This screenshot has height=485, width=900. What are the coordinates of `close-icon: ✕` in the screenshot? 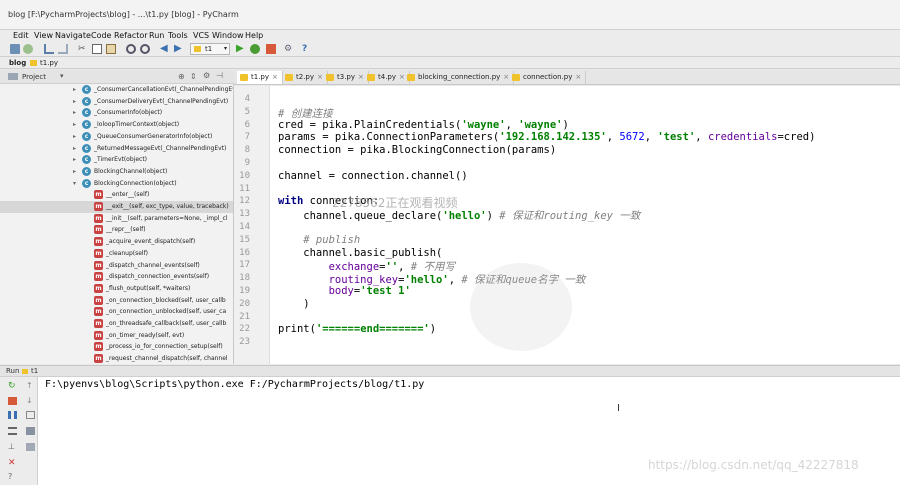 It's located at (12, 463).